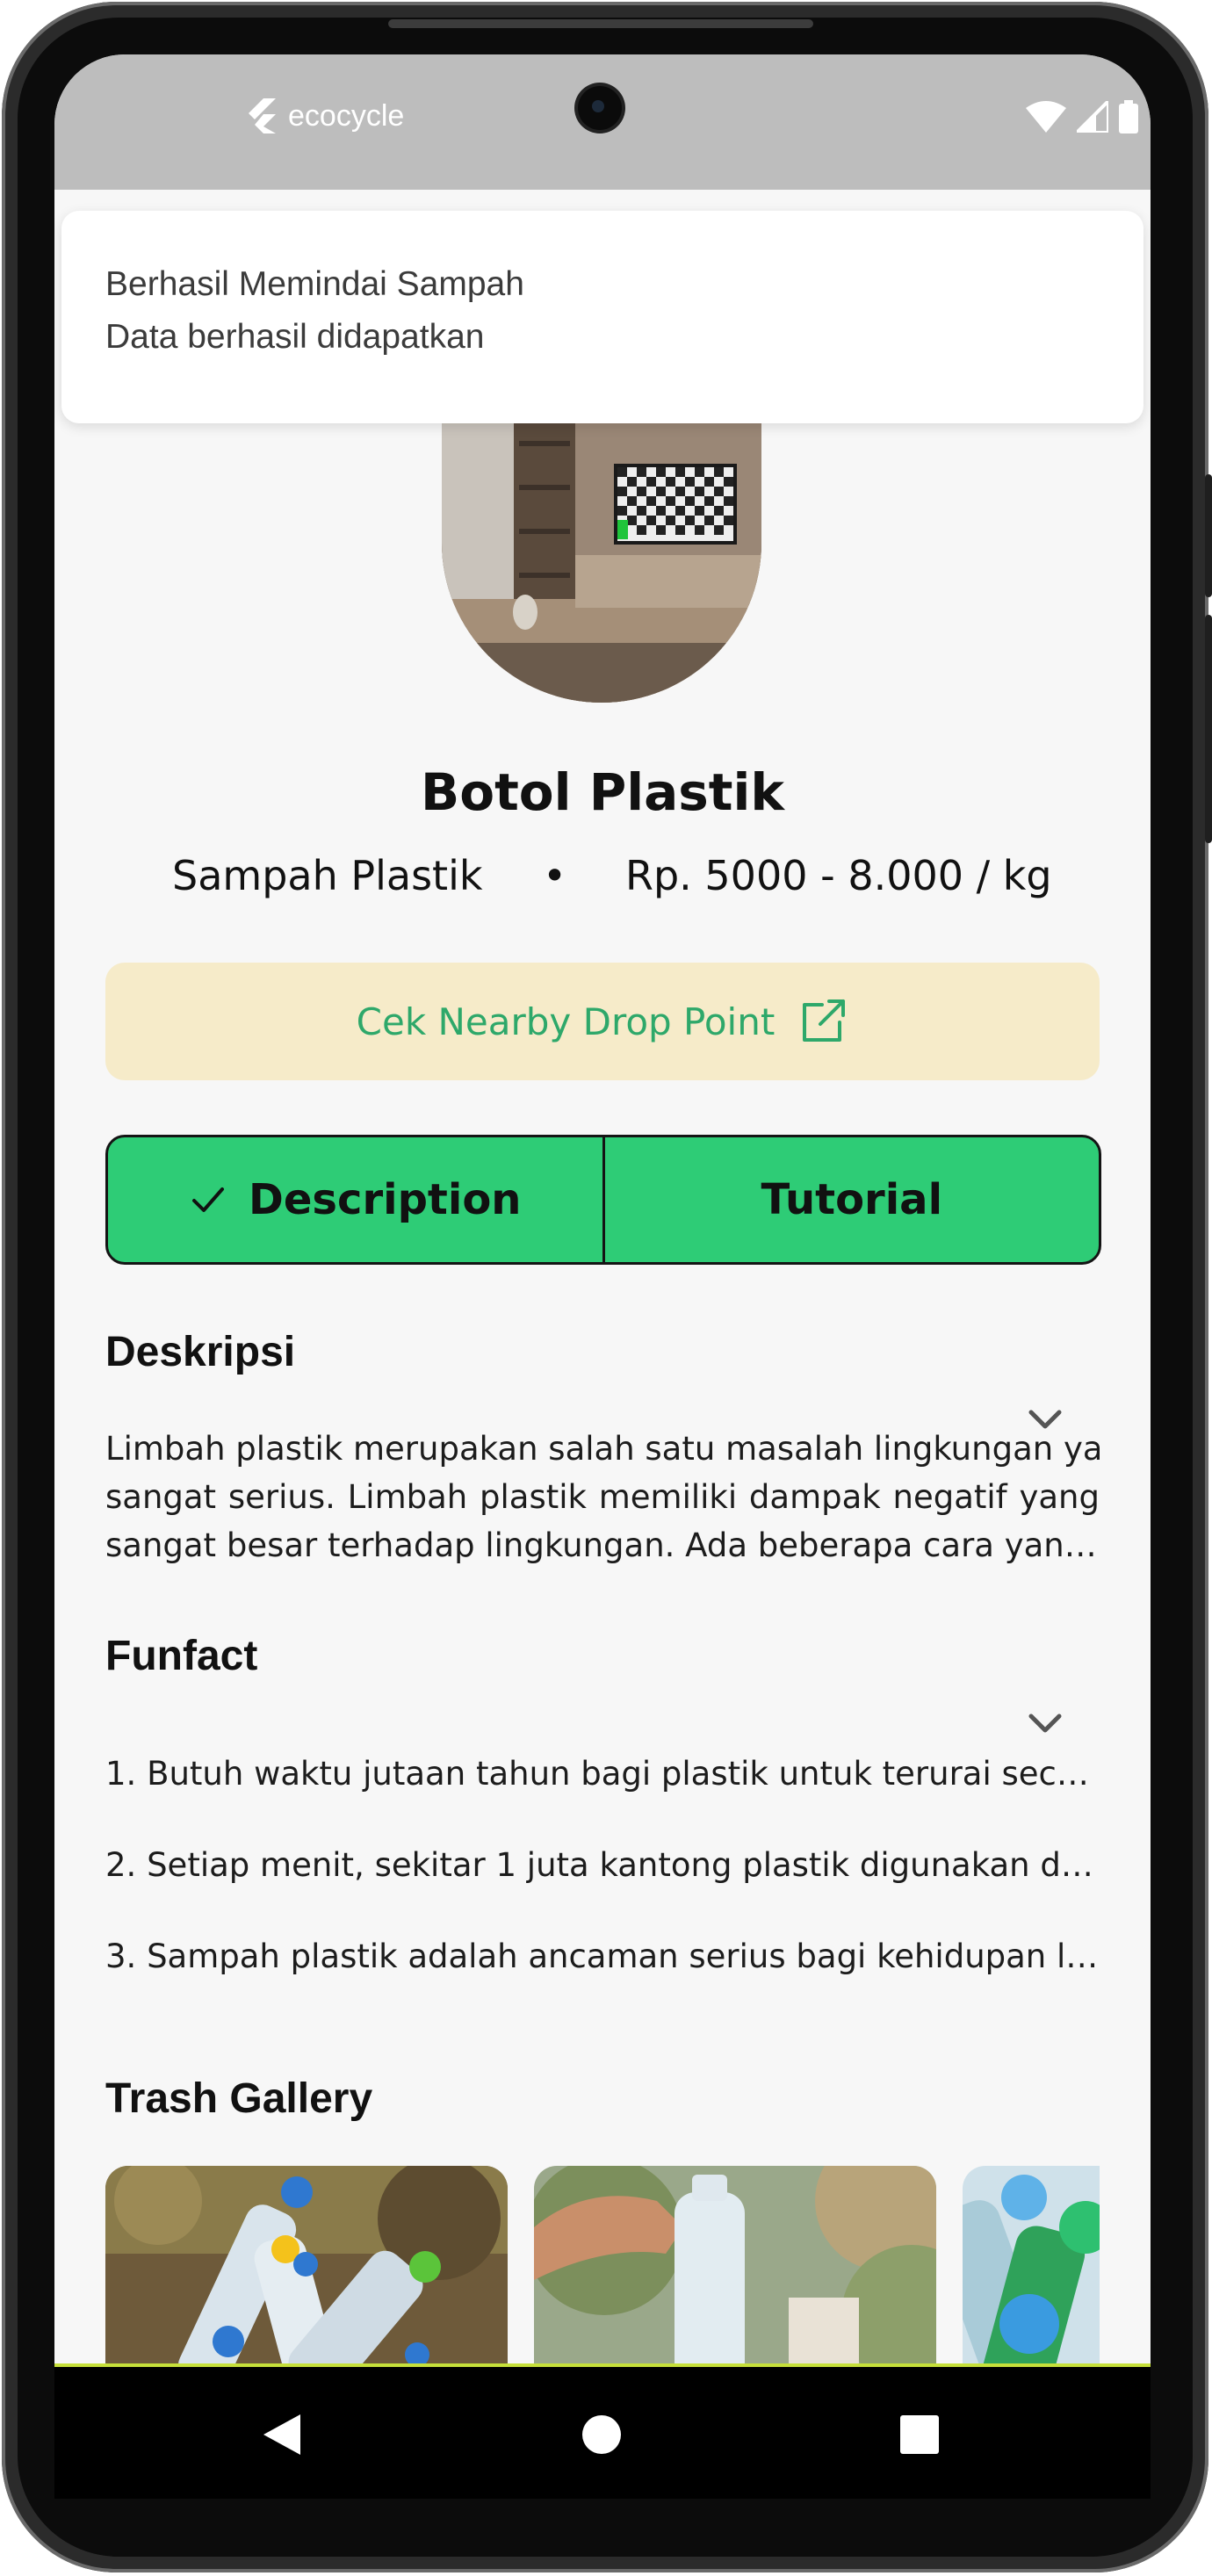  I want to click on navigation-bar, so click(602, 2433).